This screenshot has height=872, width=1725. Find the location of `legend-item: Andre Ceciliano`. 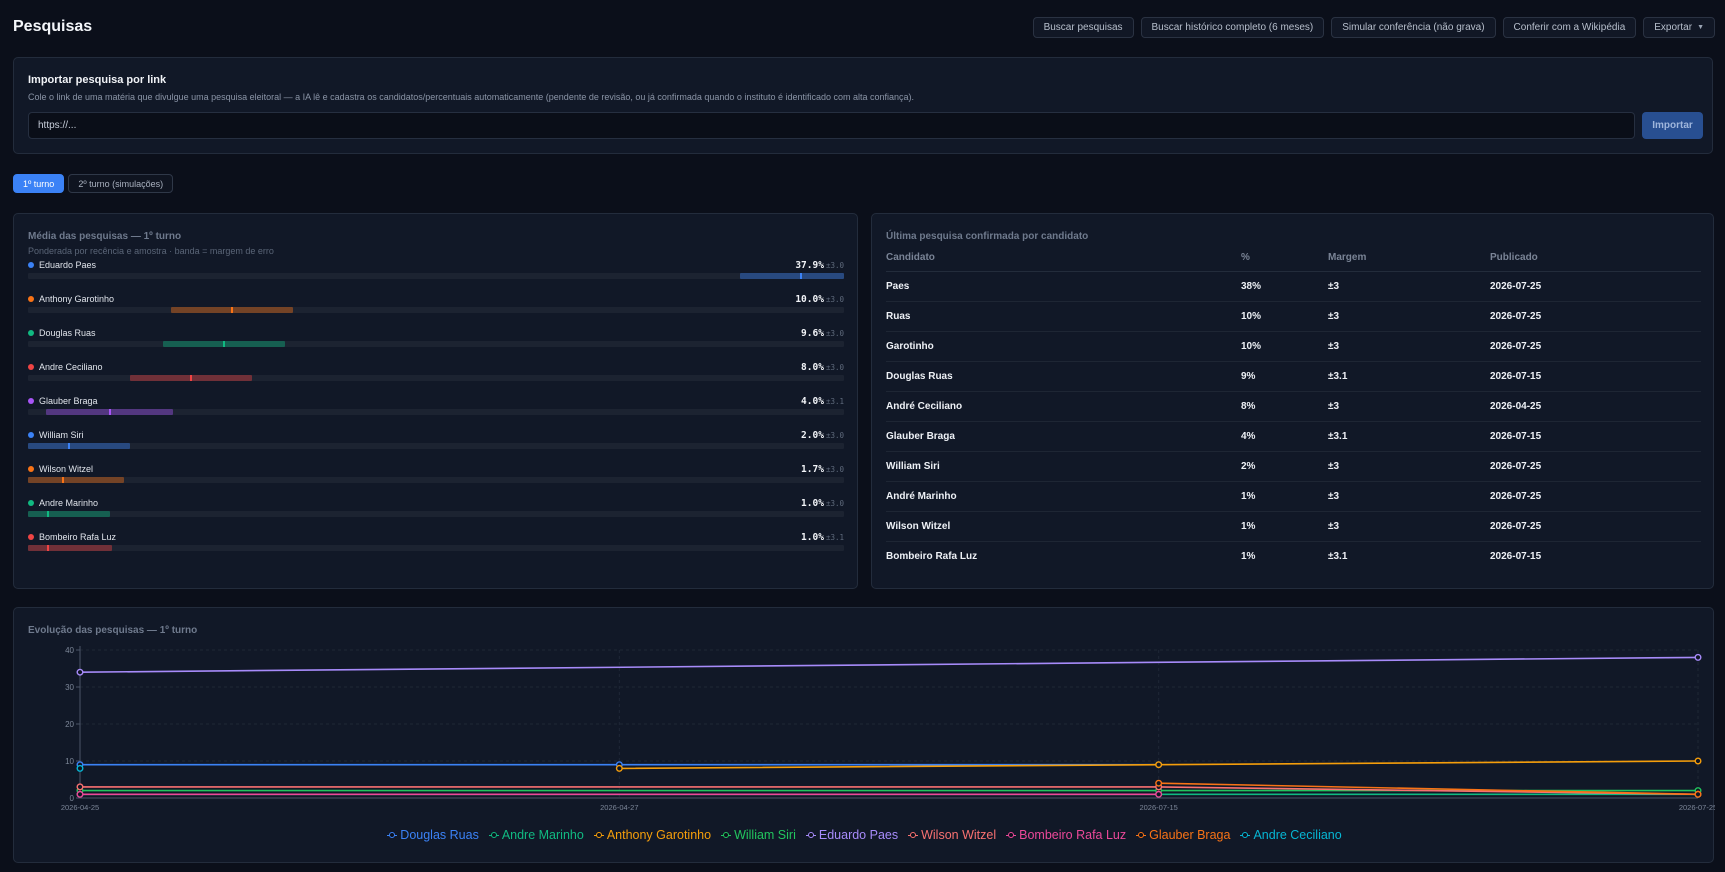

legend-item: Andre Ceciliano is located at coordinates (1291, 835).